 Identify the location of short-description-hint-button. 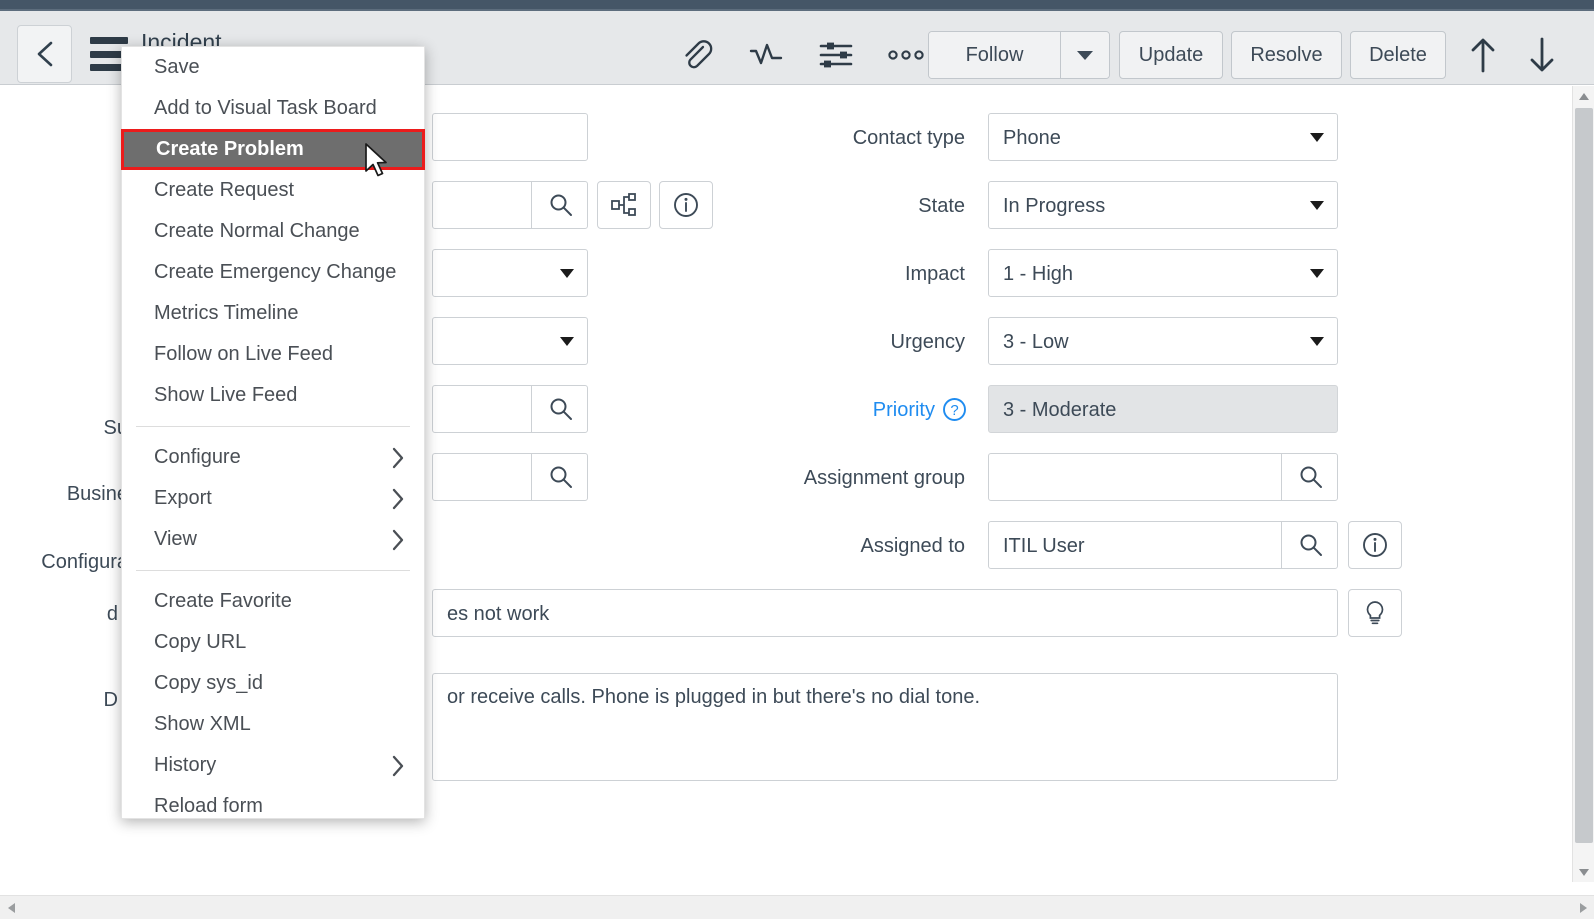
(1375, 613).